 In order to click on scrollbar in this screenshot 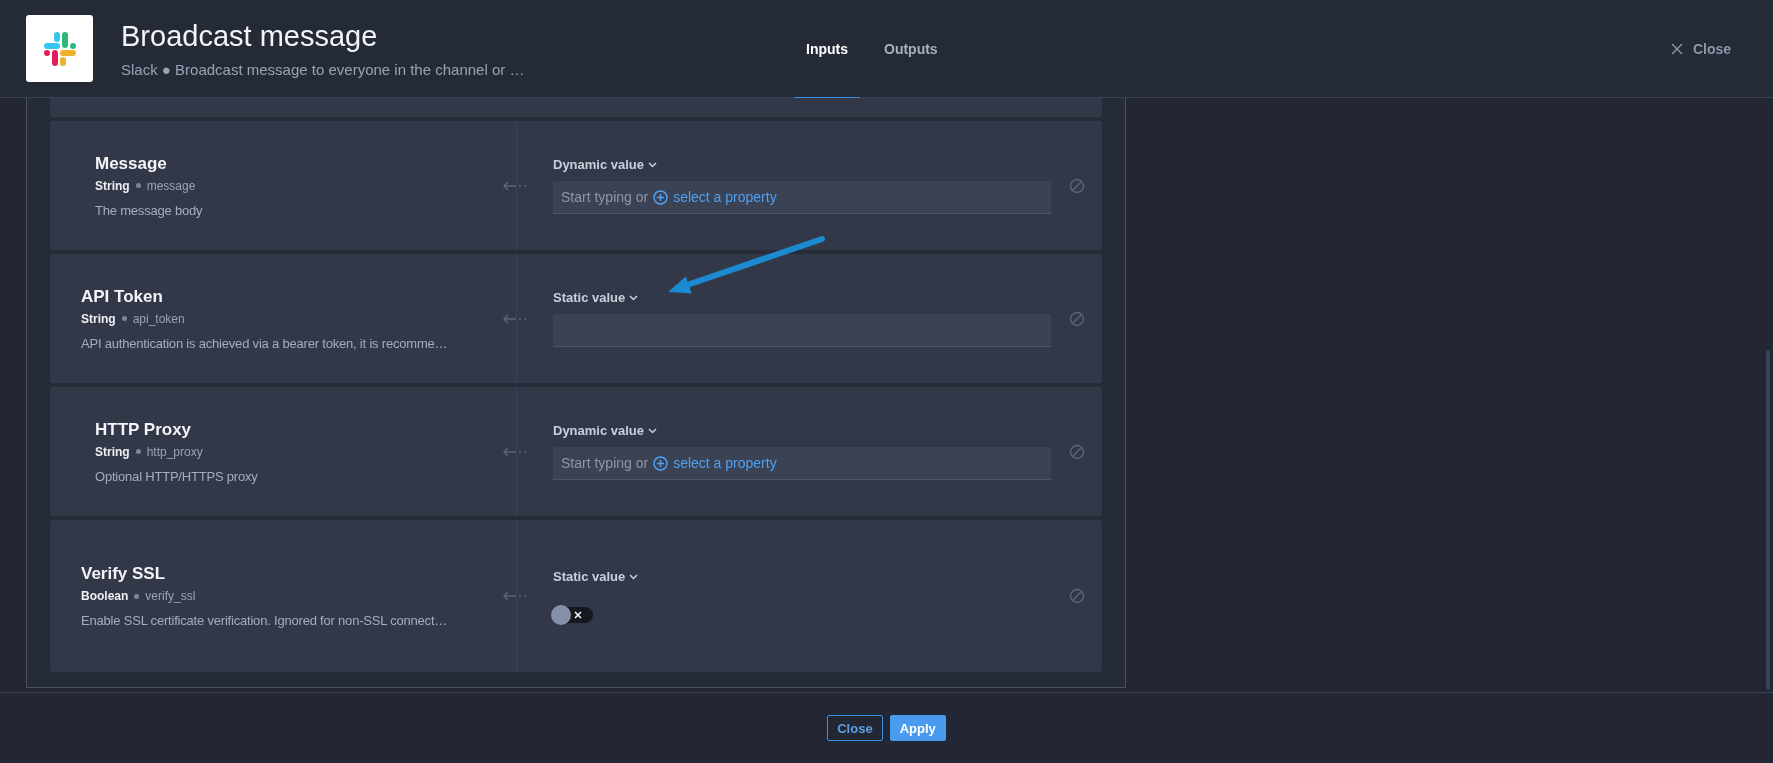, I will do `click(1768, 520)`.